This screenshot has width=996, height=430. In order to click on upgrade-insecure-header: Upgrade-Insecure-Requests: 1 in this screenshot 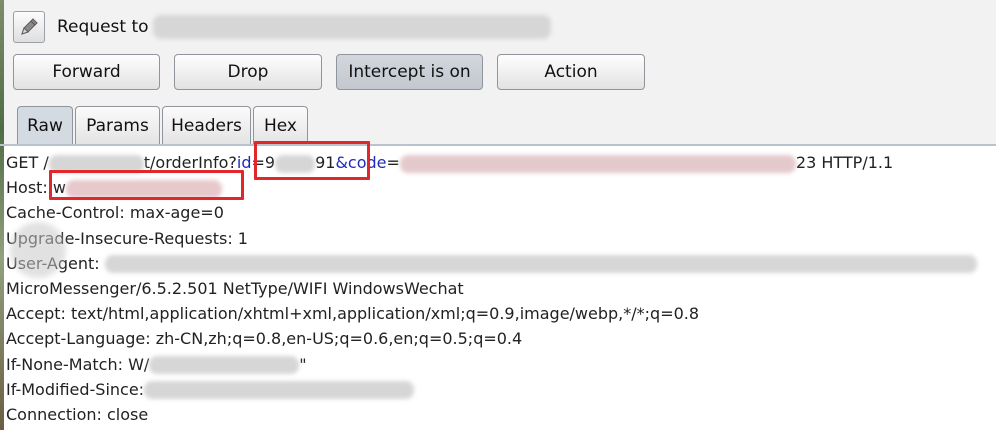, I will do `click(127, 238)`.